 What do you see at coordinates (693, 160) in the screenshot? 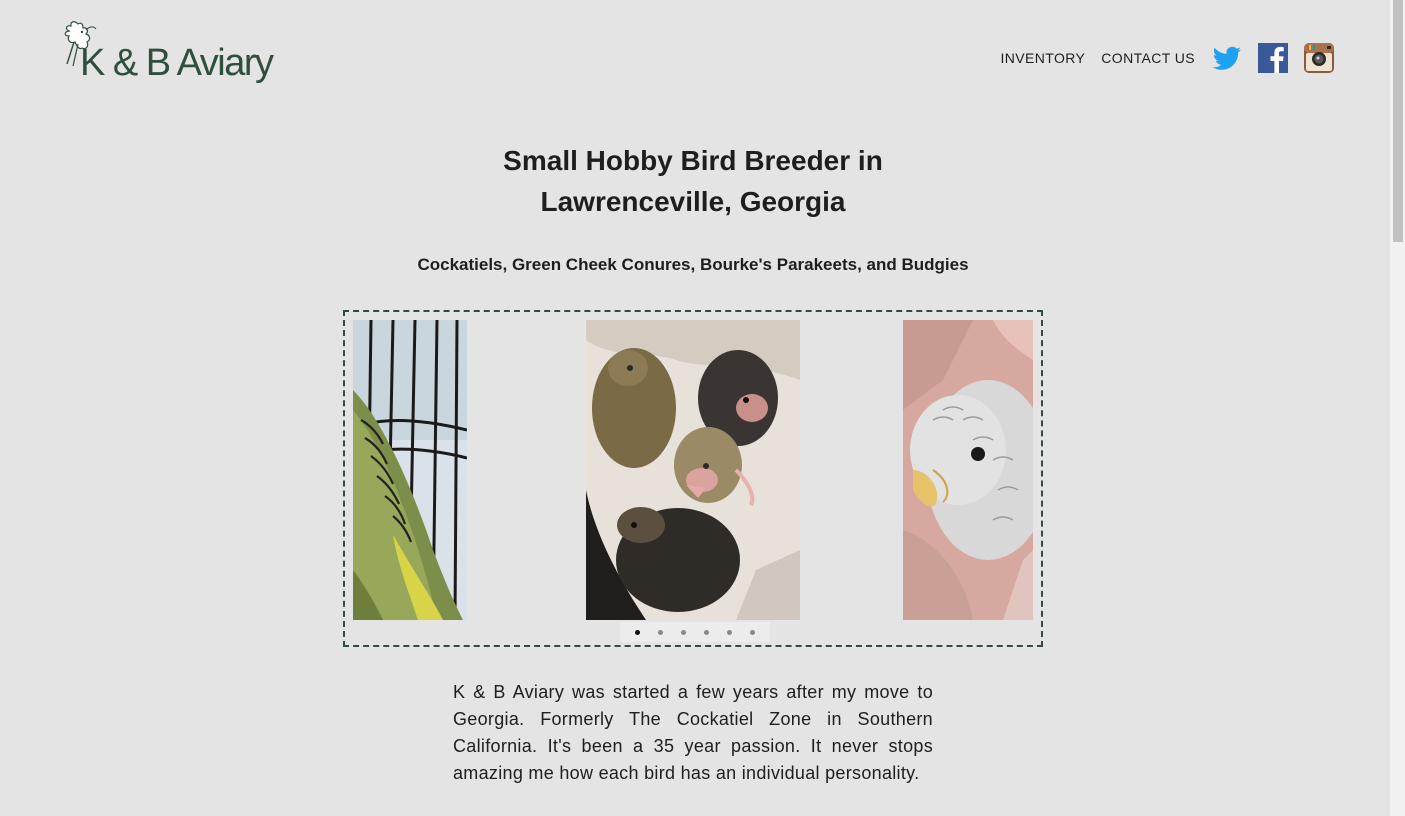
I see `page-title-line-1: Small Hobby Bird Breeder in` at bounding box center [693, 160].